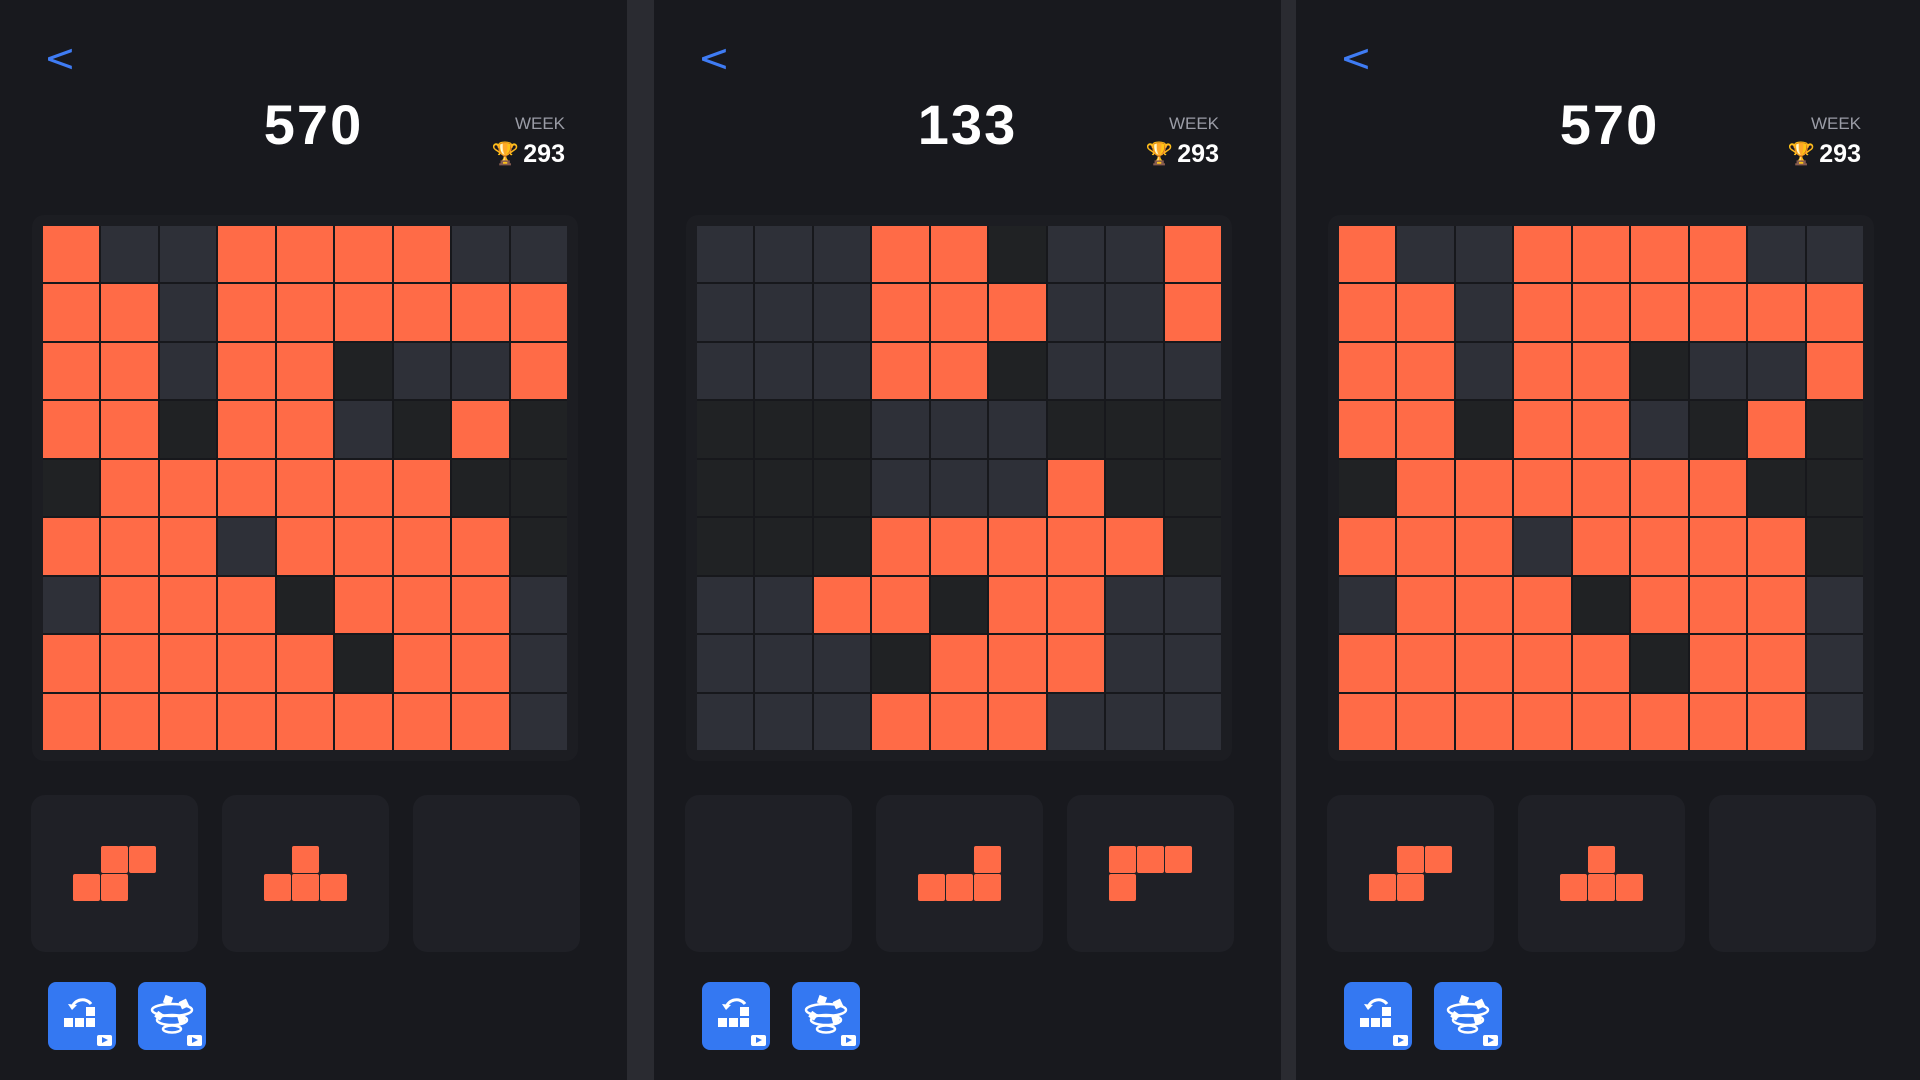 This screenshot has height=1080, width=1920. I want to click on back-button: <, so click(718, 58).